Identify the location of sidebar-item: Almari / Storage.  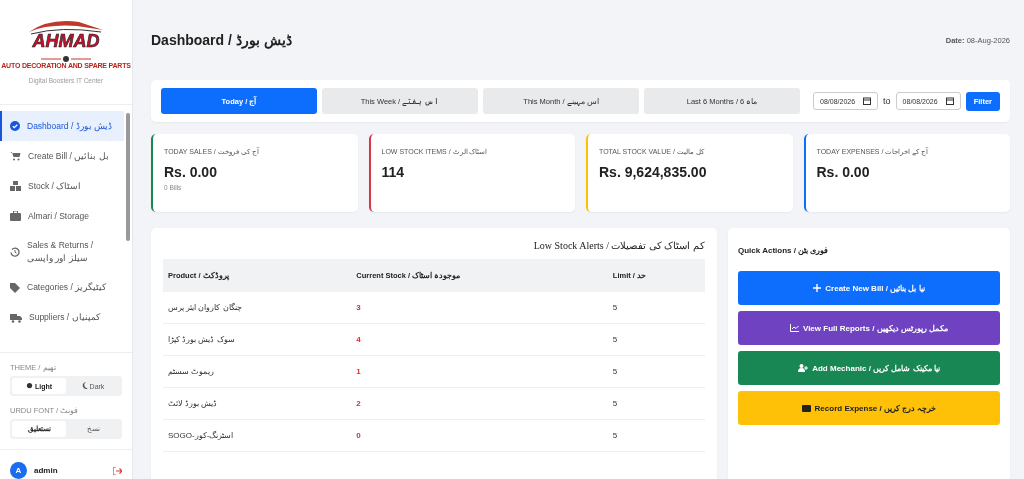
(62, 216).